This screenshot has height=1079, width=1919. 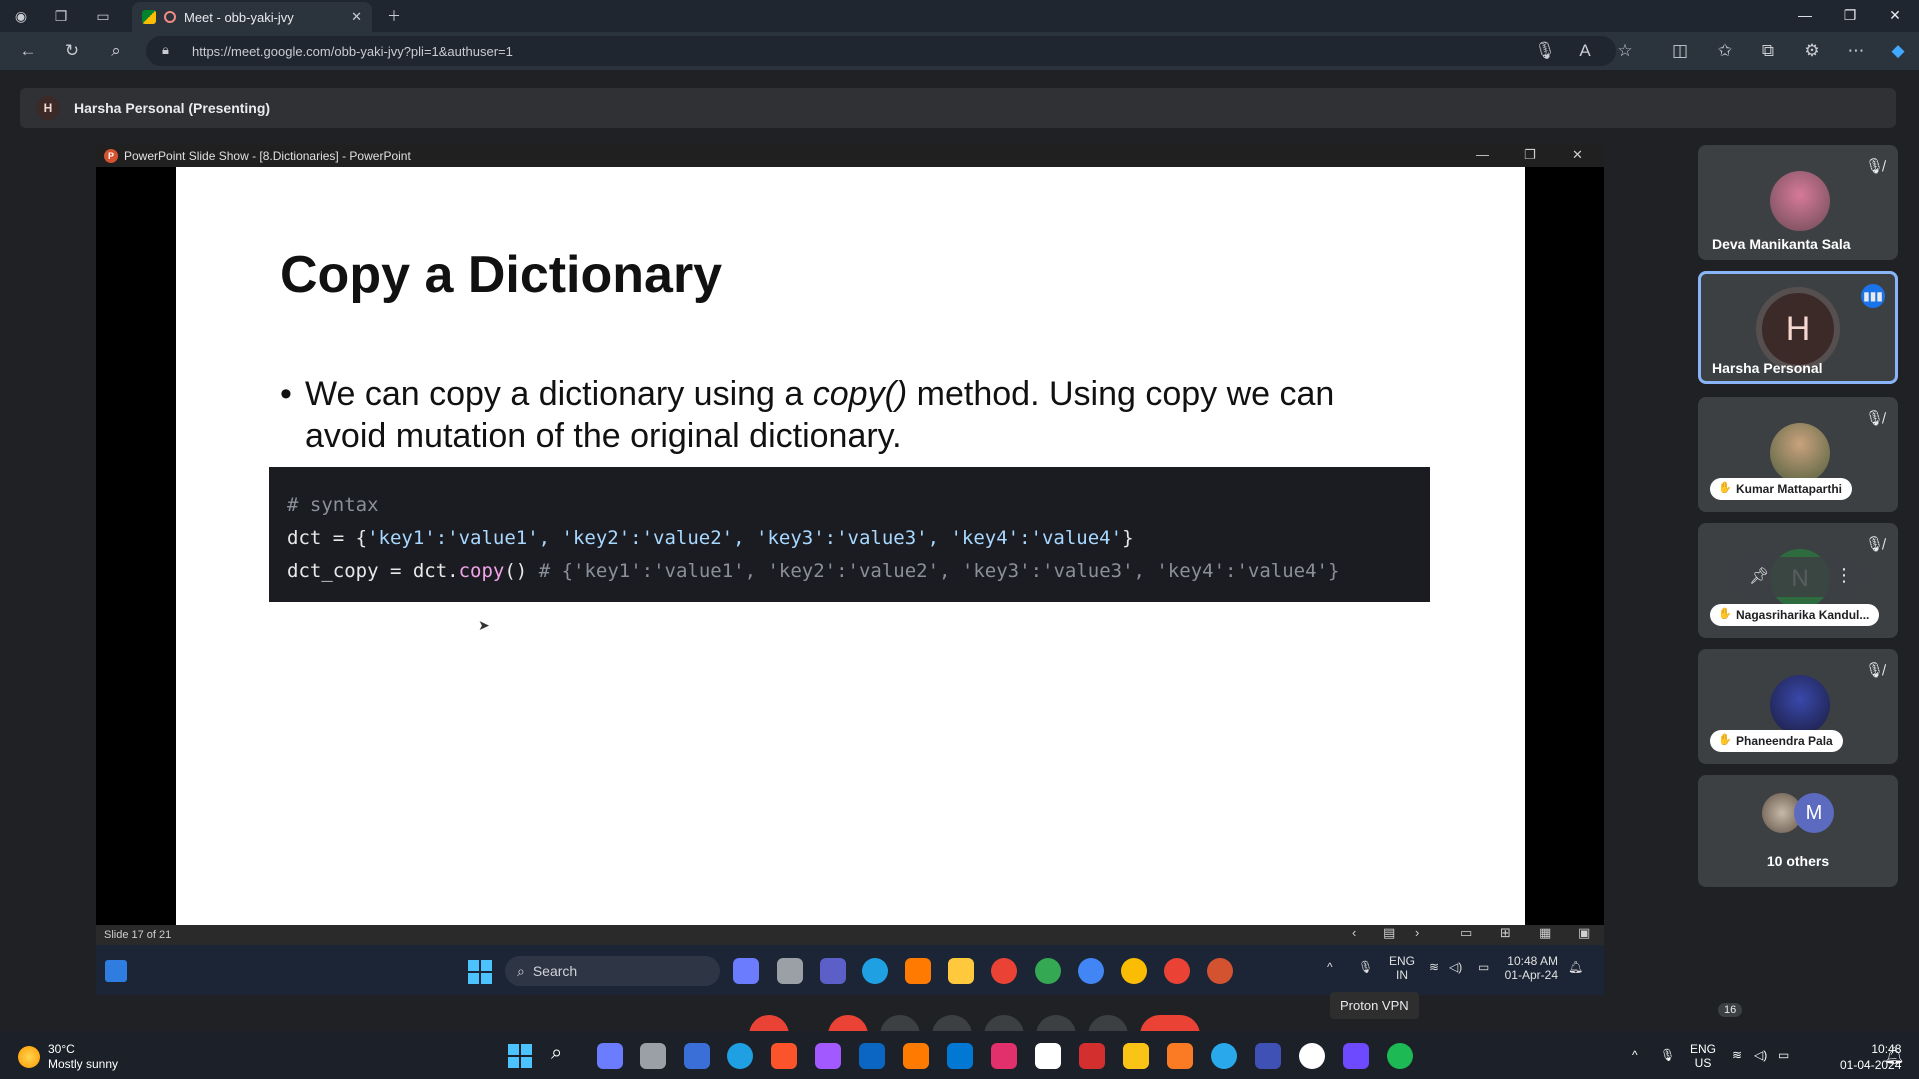 I want to click on refresh-icon: ↻, so click(x=72, y=51).